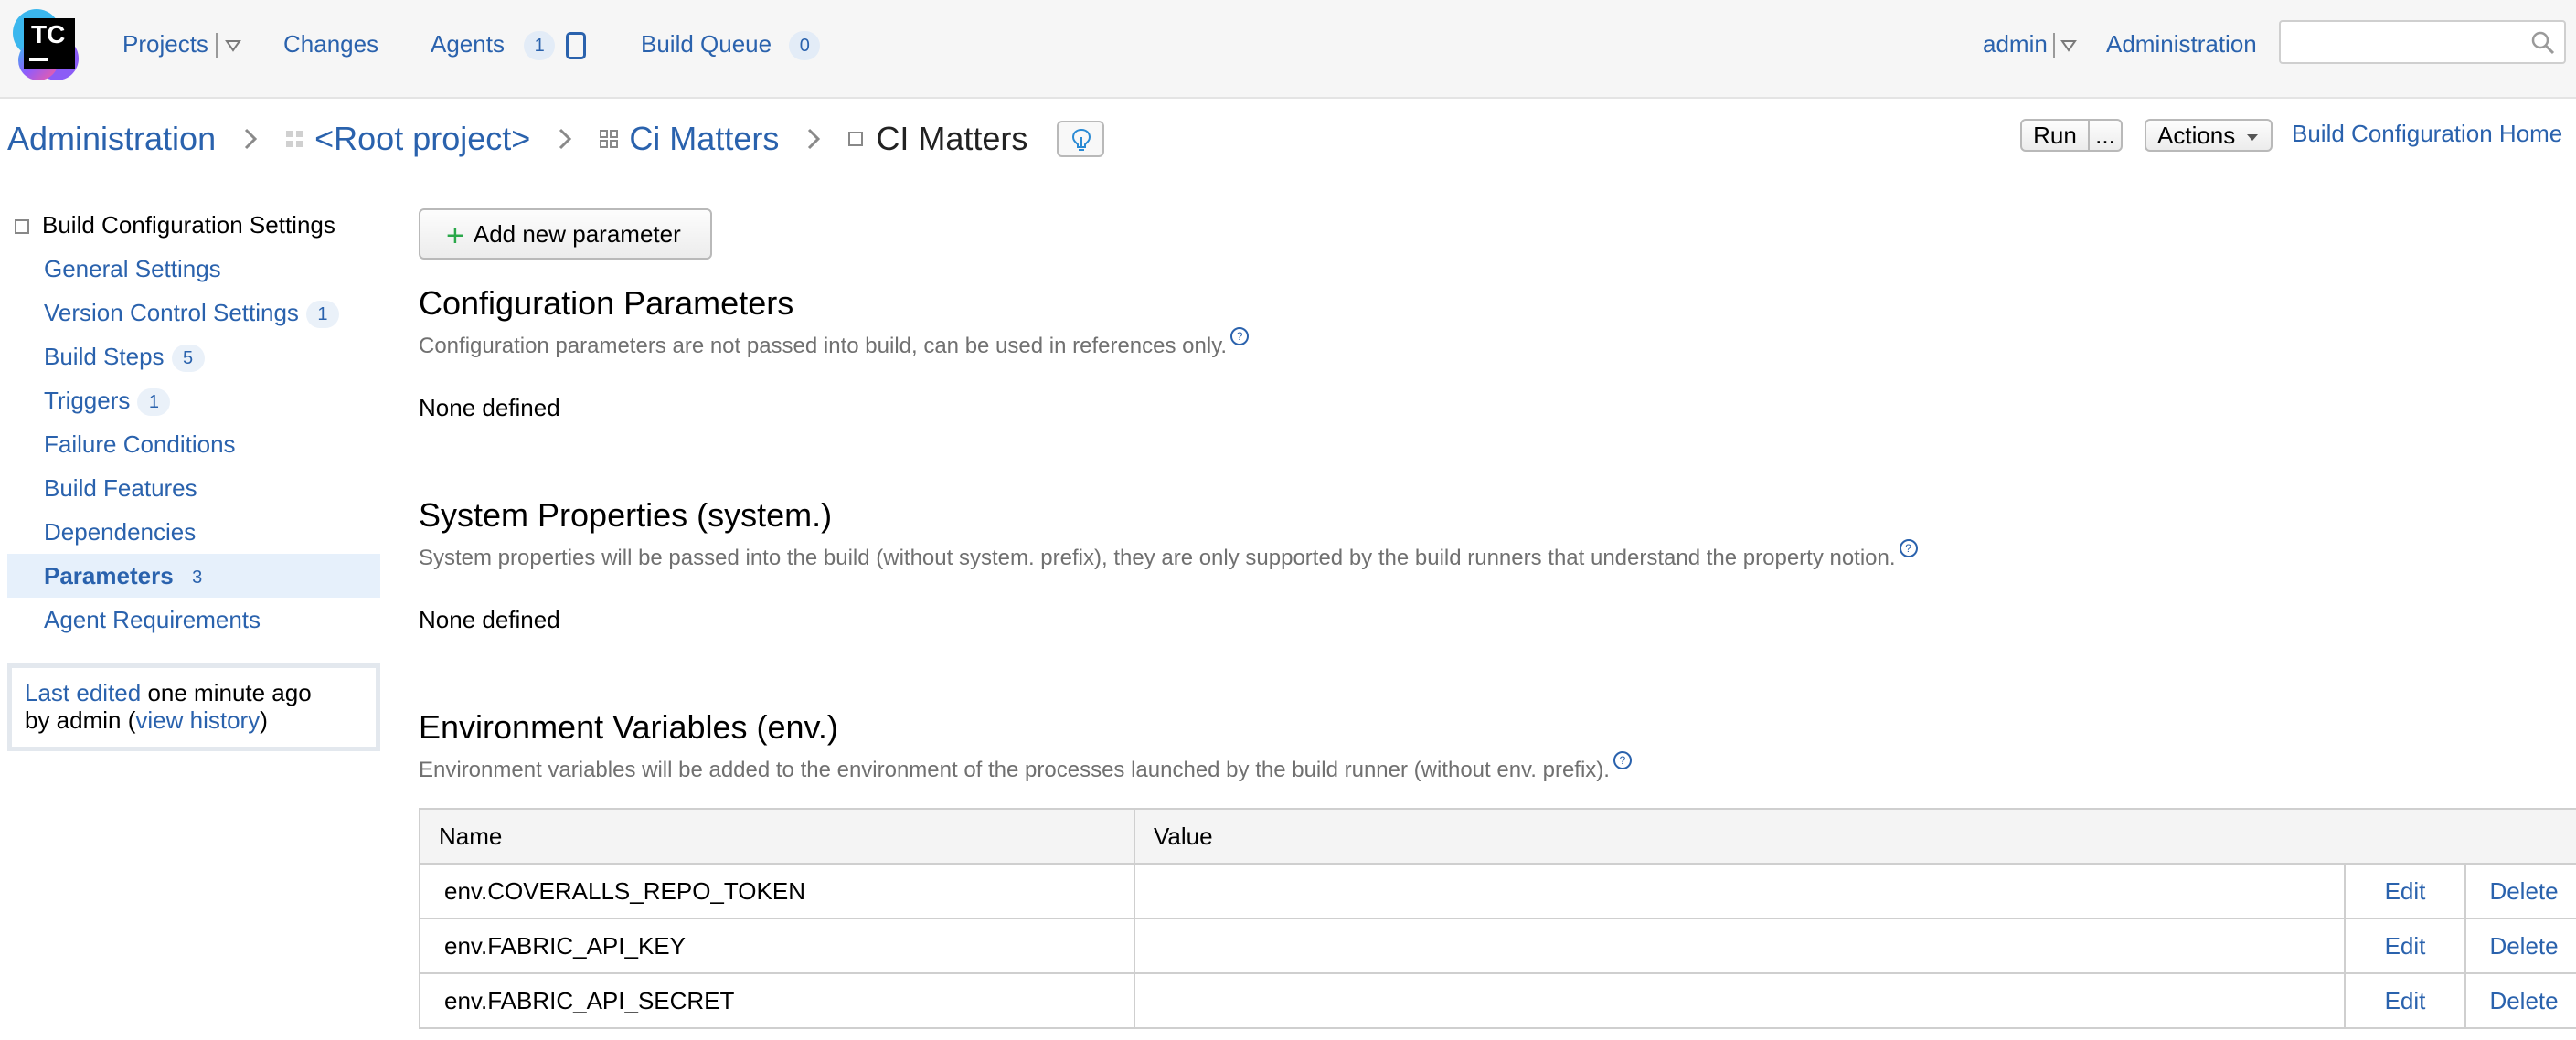 Image resolution: width=2576 pixels, height=1040 pixels. I want to click on sidebar-item-label: Build Features, so click(120, 488).